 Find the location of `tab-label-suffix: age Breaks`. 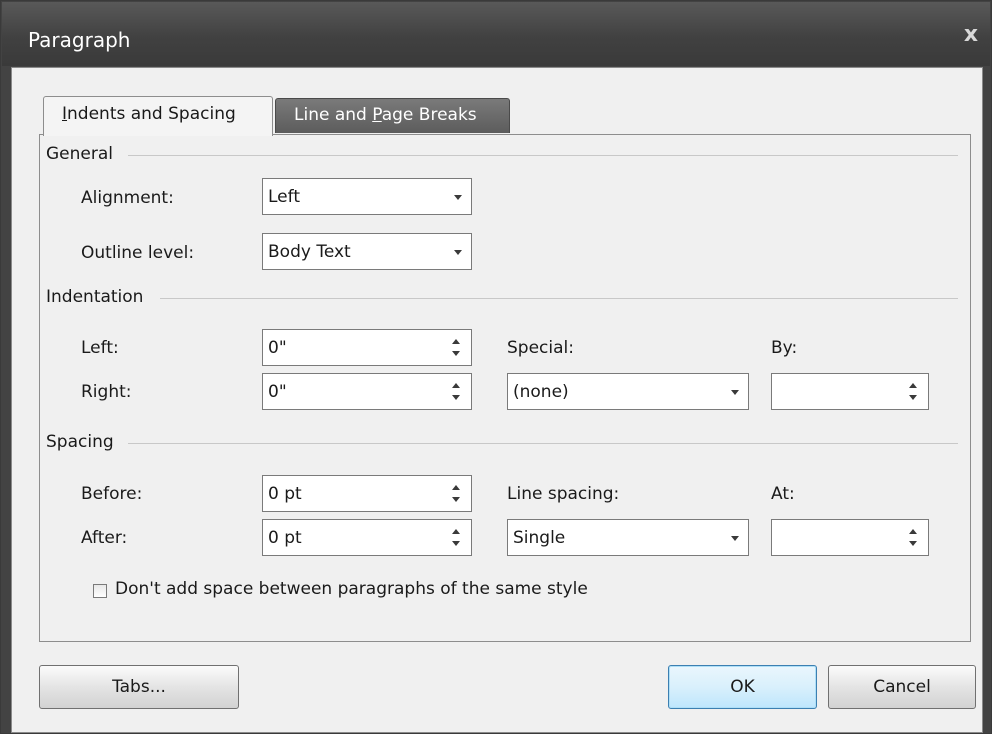

tab-label-suffix: age Breaks is located at coordinates (429, 115).